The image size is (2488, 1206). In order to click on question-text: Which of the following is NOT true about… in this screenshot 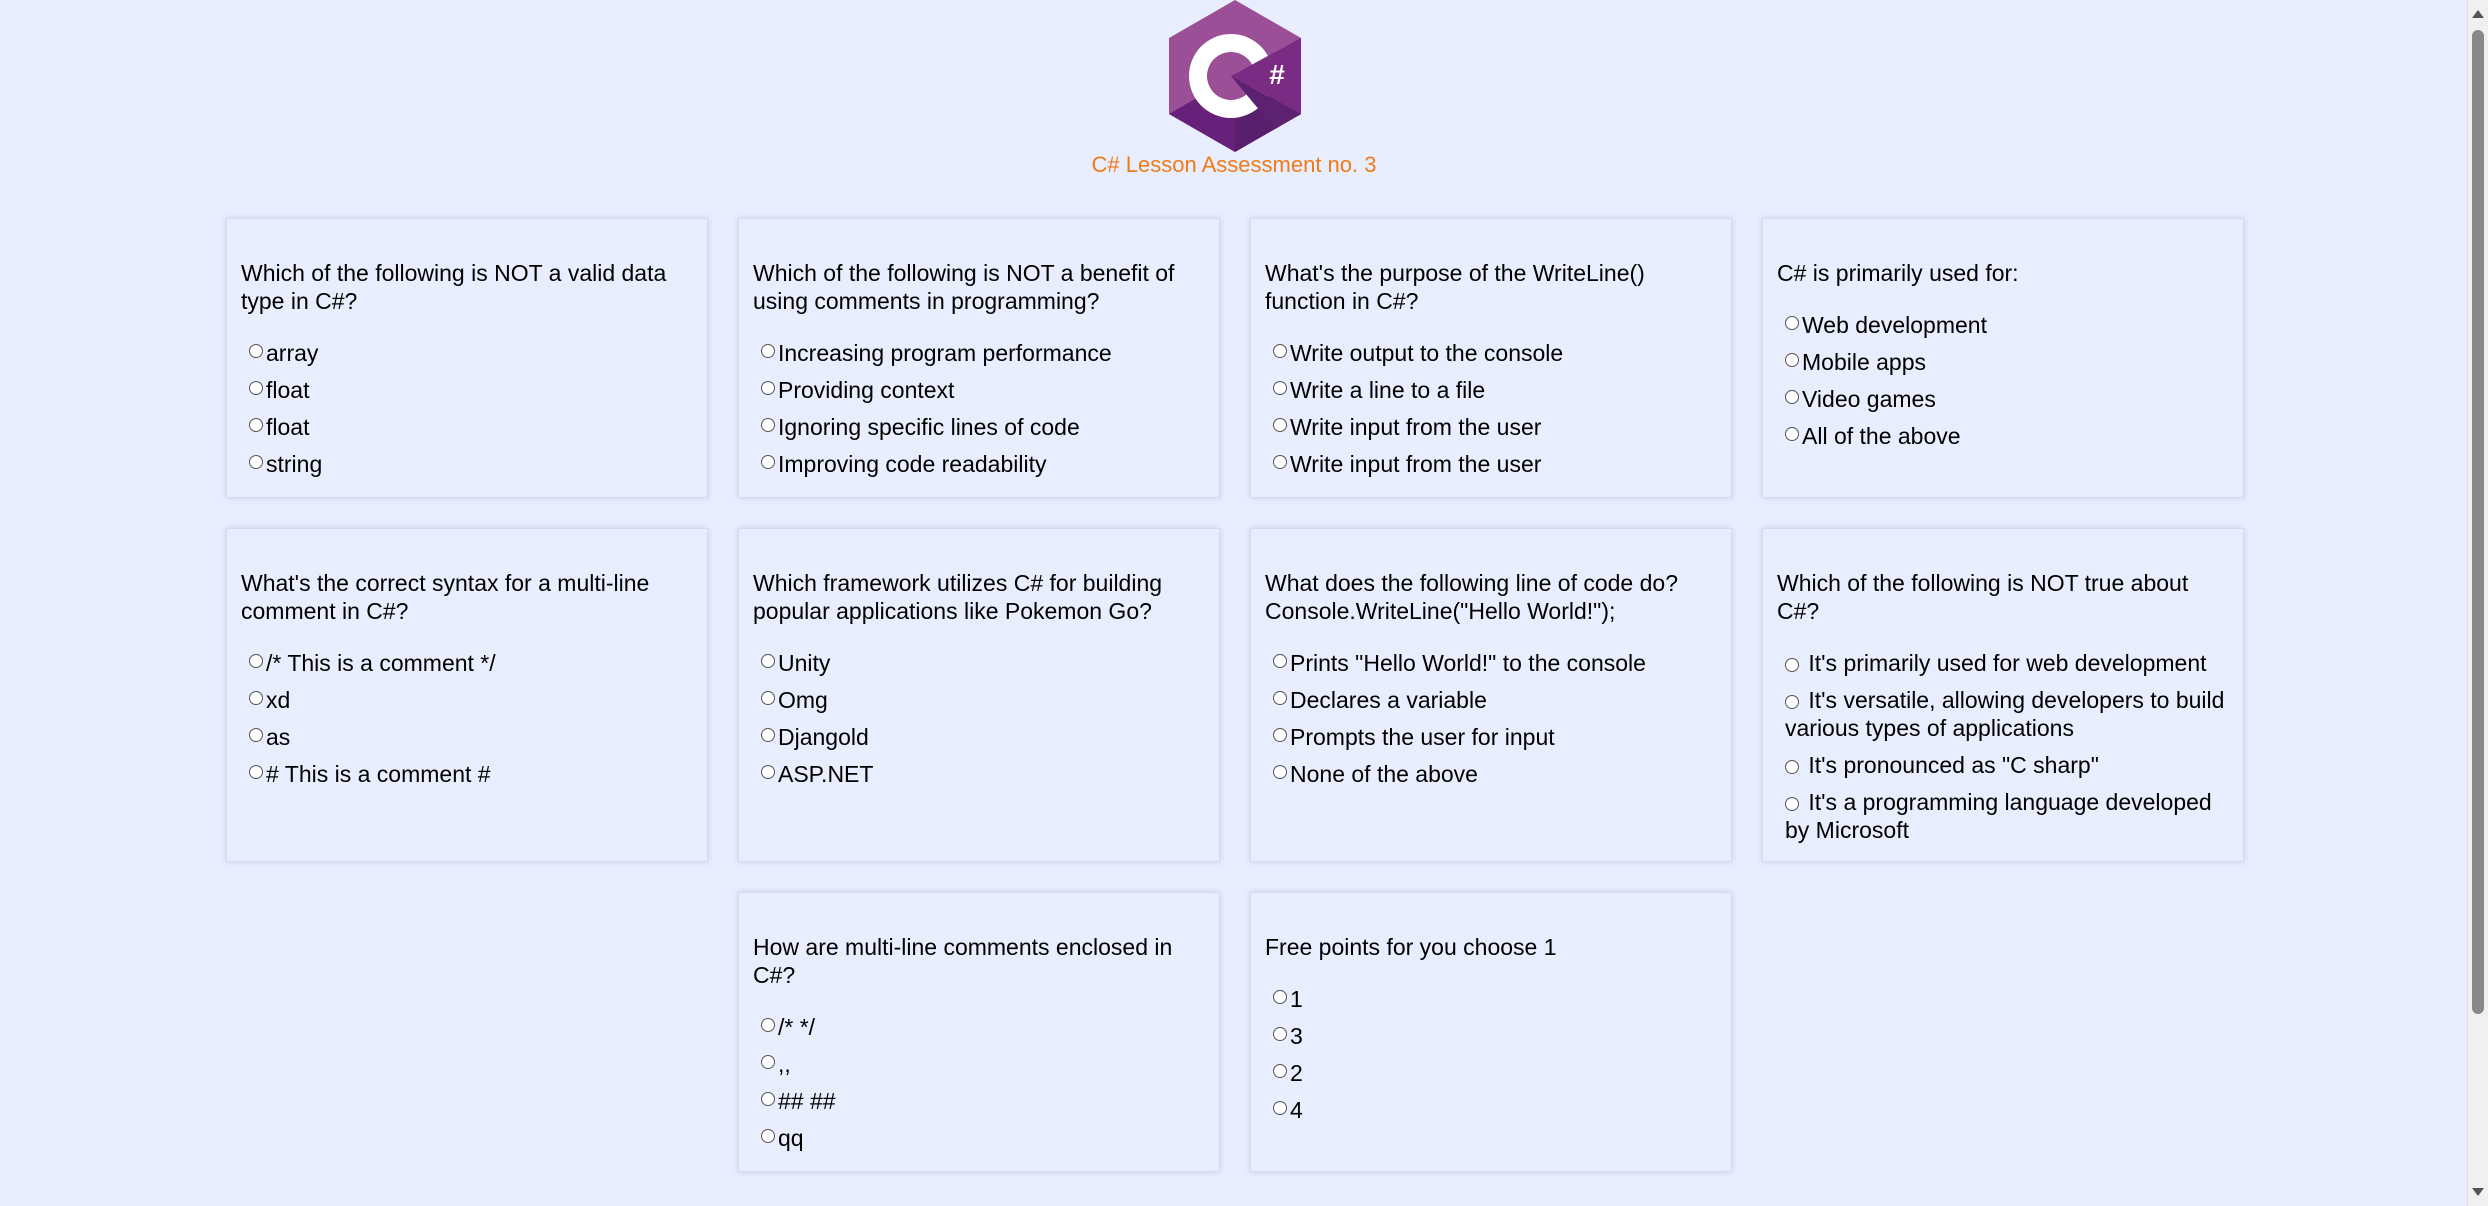, I will do `click(1983, 597)`.